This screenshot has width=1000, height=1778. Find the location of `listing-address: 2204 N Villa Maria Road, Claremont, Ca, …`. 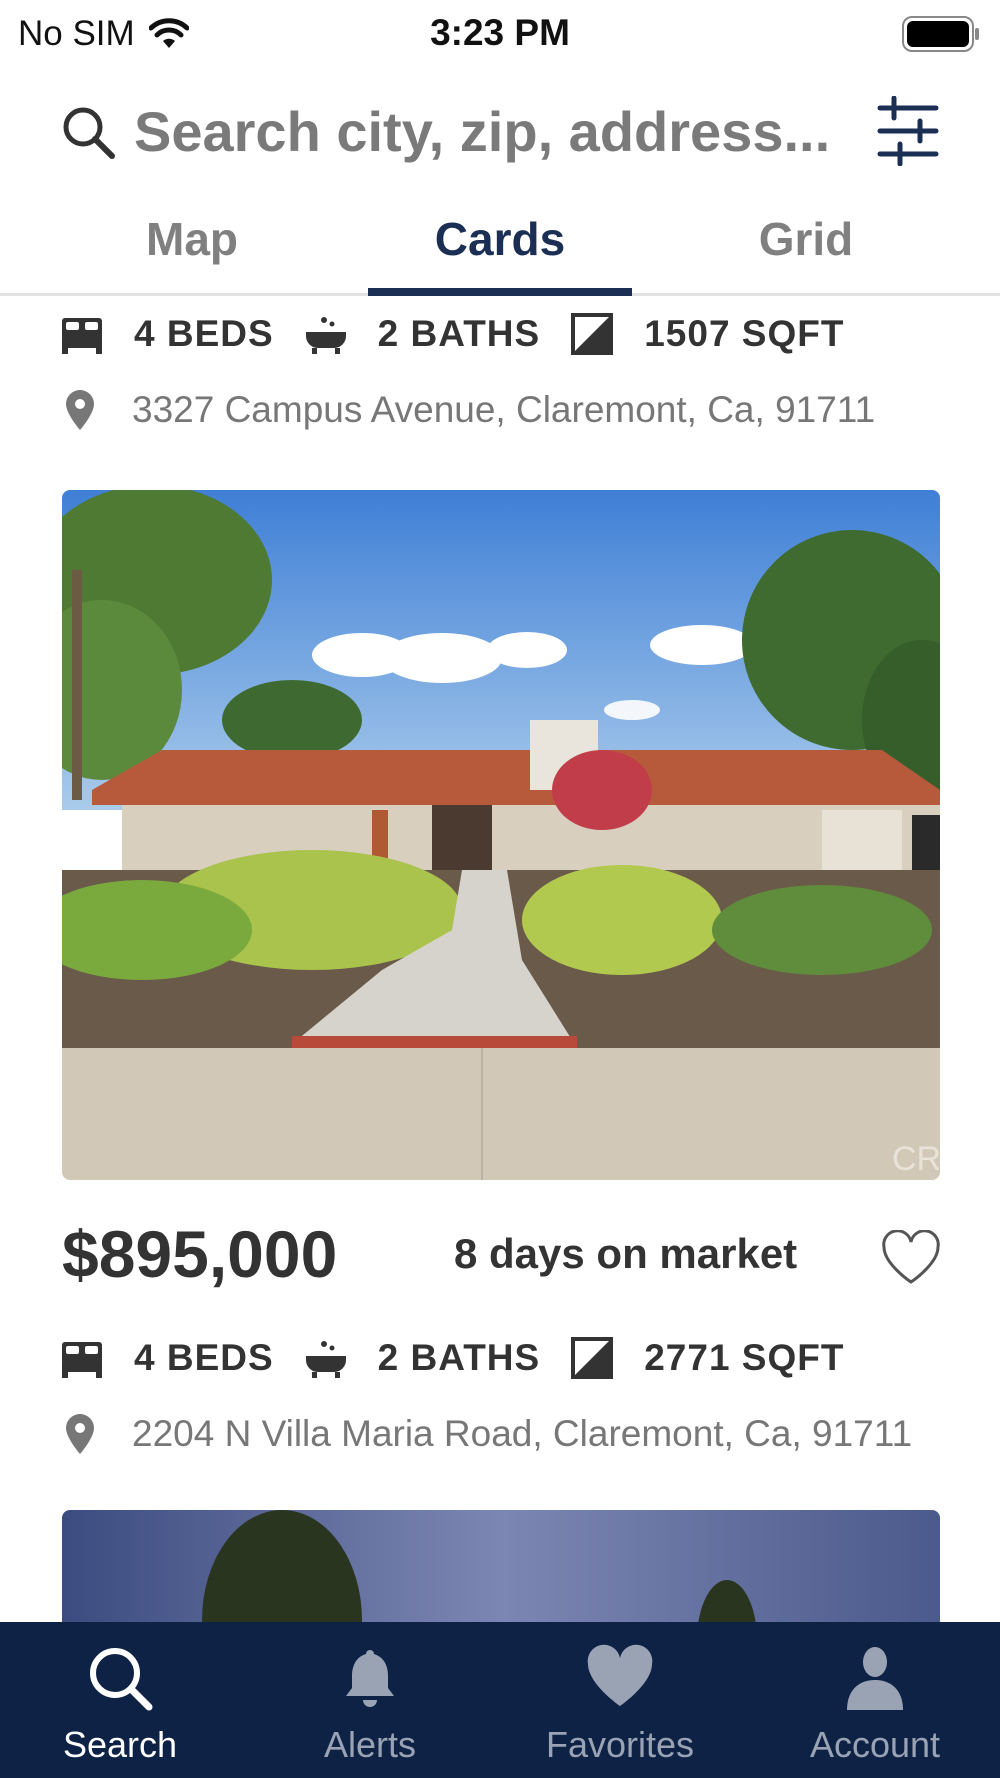

listing-address: 2204 N Villa Maria Road, Claremont, Ca, … is located at coordinates (486, 1434).